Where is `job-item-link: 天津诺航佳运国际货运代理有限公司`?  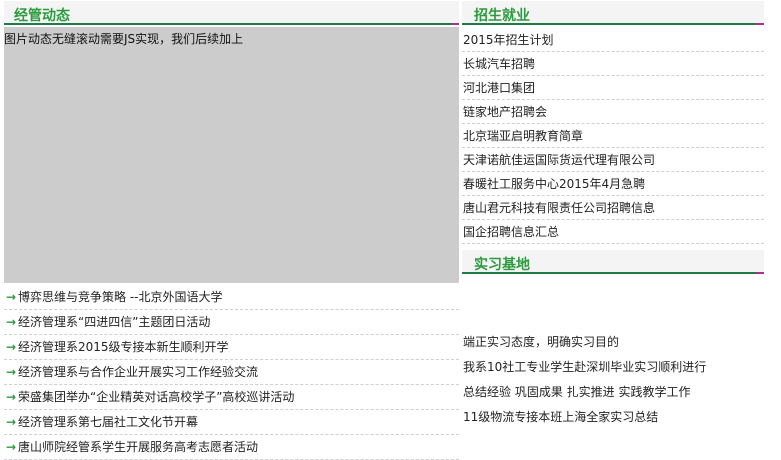
job-item-link: 天津诺航佳运国际货运代理有限公司 is located at coordinates (559, 160).